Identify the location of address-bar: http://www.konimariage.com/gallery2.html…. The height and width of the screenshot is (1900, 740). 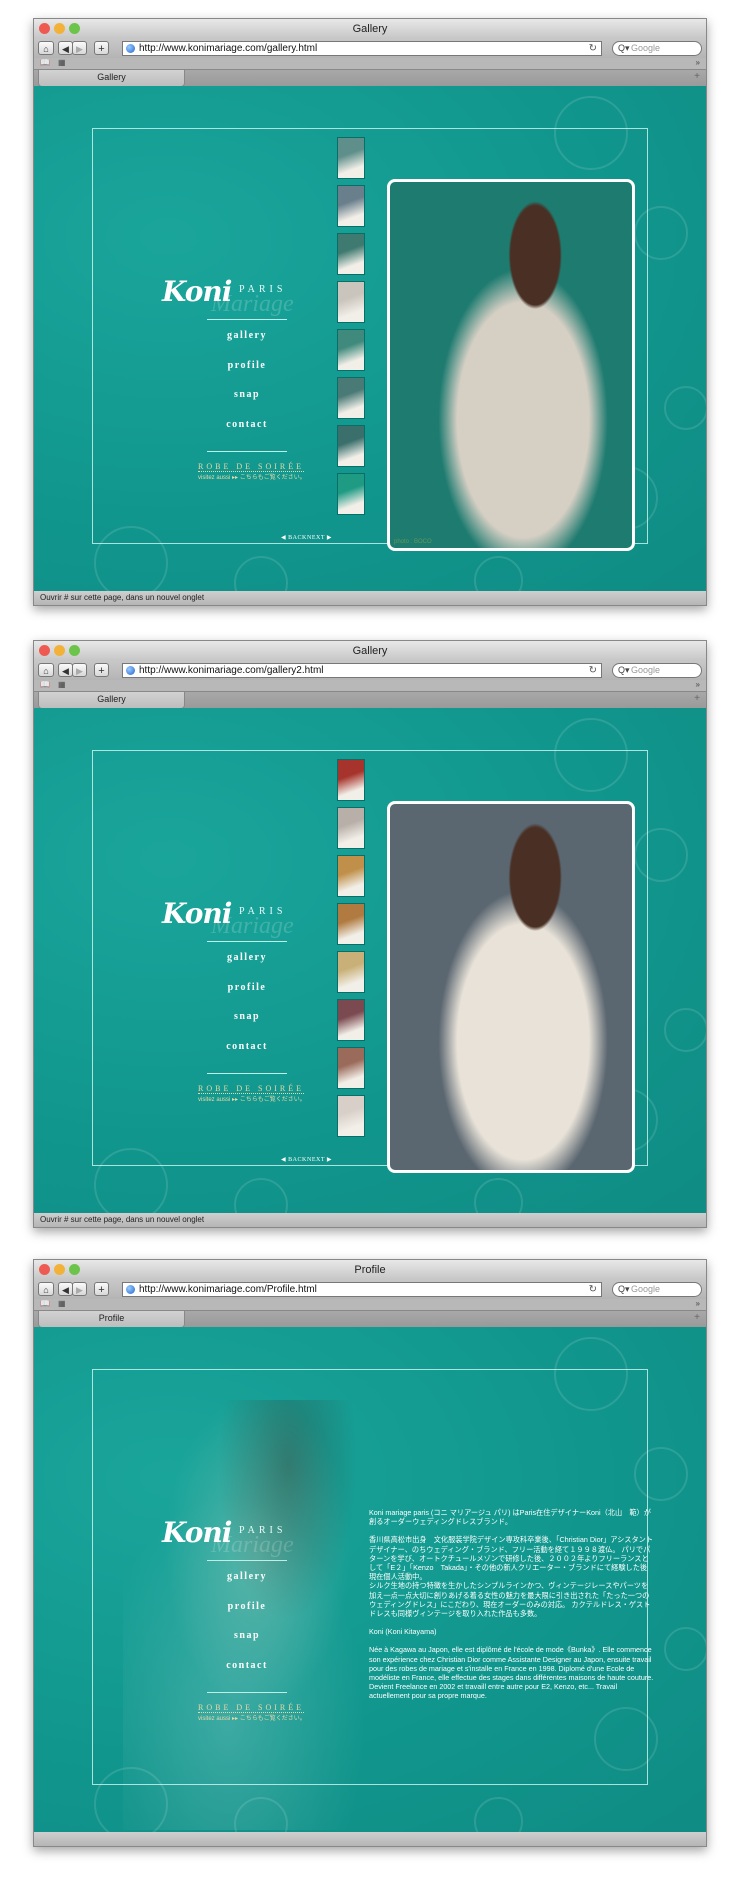
(362, 670).